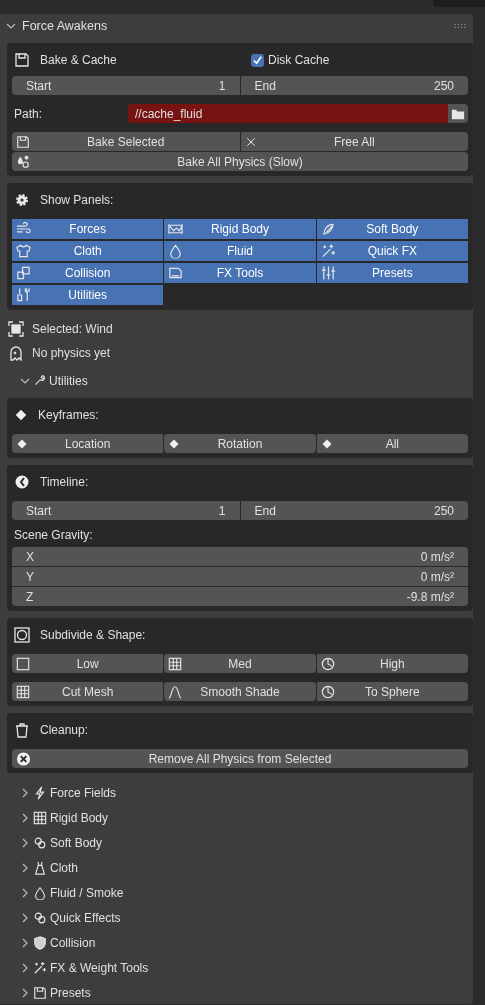  Describe the element at coordinates (288, 113) in the screenshot. I see `path-field: //cache_fluid` at that location.